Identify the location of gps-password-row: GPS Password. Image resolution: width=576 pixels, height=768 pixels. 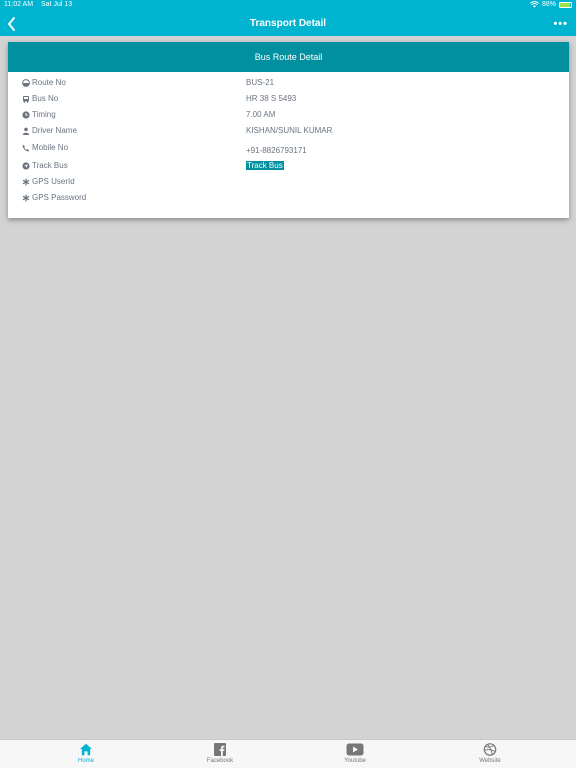
(292, 200).